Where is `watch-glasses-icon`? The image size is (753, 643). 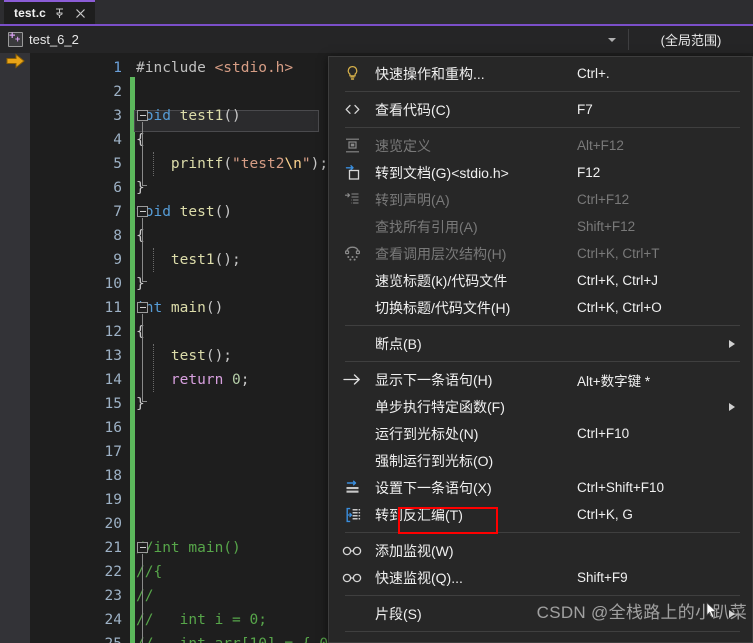
watch-glasses-icon is located at coordinates (352, 550).